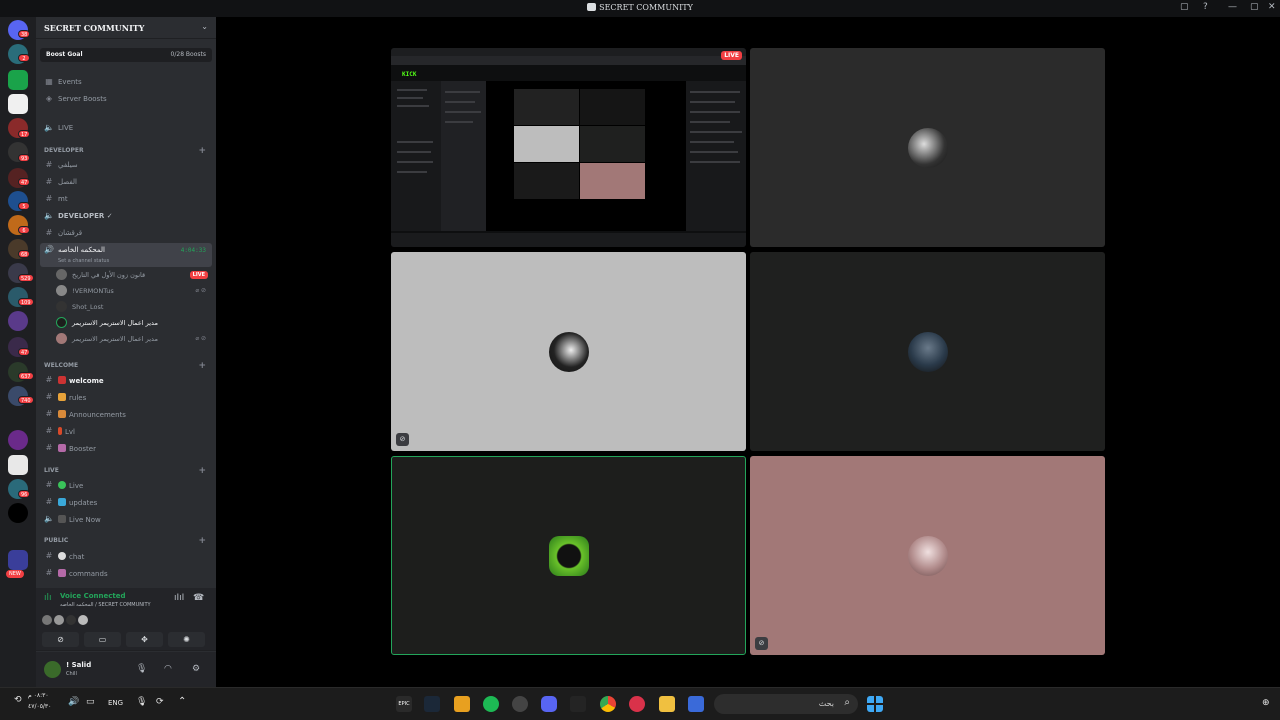 This screenshot has width=1280, height=720. I want to click on sync-icon: ⟳, so click(160, 702).